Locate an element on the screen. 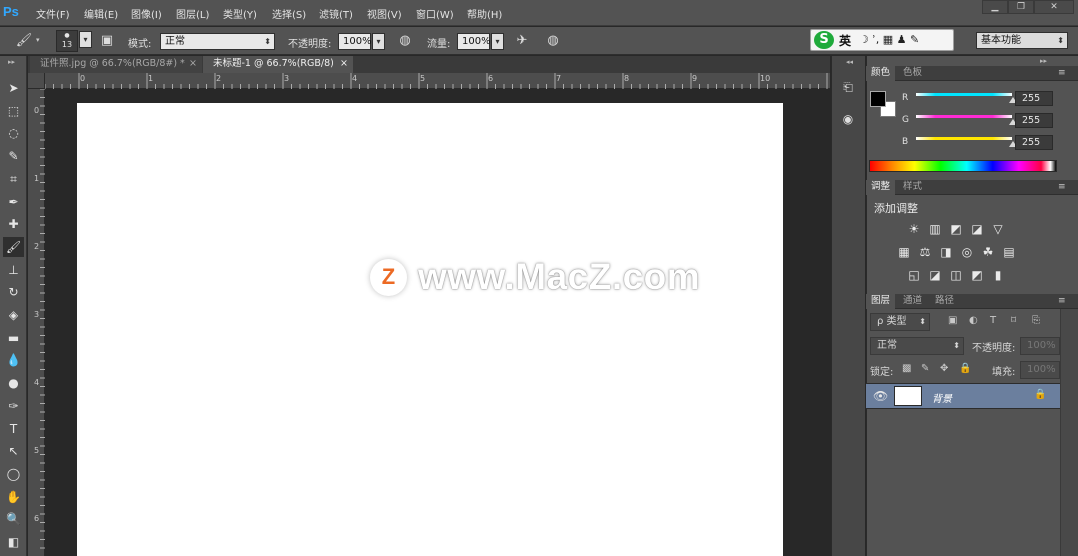 The width and height of the screenshot is (1078, 556). move-tool-icon: ➤ is located at coordinates (13, 88).